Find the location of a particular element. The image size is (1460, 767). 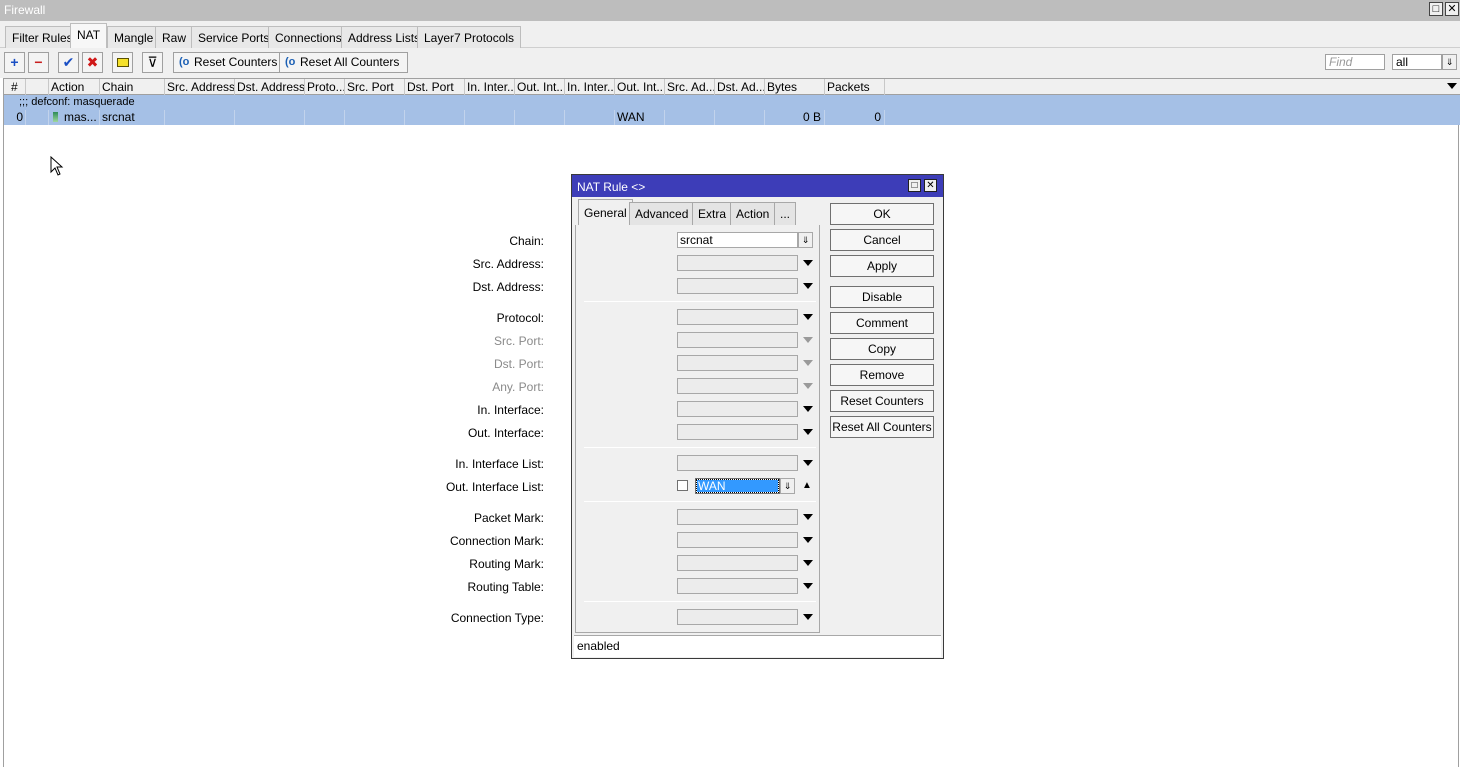

dialog-tab-advanced: Advanced is located at coordinates (662, 213).